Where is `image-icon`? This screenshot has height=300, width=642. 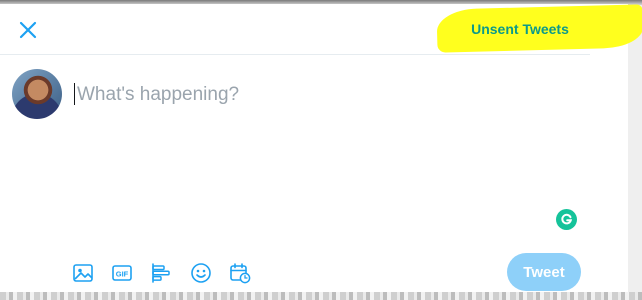 image-icon is located at coordinates (83, 273).